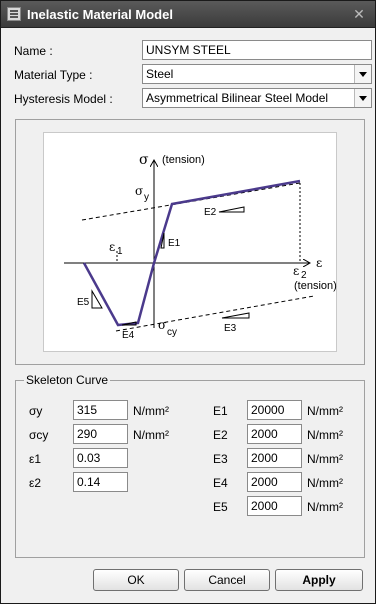 The image size is (376, 604). Describe the element at coordinates (325, 507) in the screenshot. I see `e5-unit: N/mm²` at that location.